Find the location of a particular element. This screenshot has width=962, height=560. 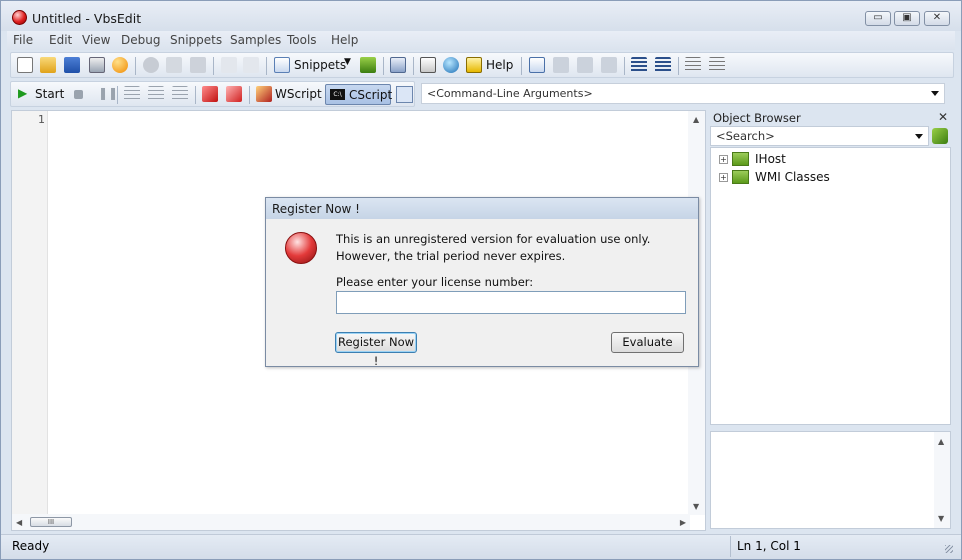

pause-icon: ❚❚ is located at coordinates (108, 93).